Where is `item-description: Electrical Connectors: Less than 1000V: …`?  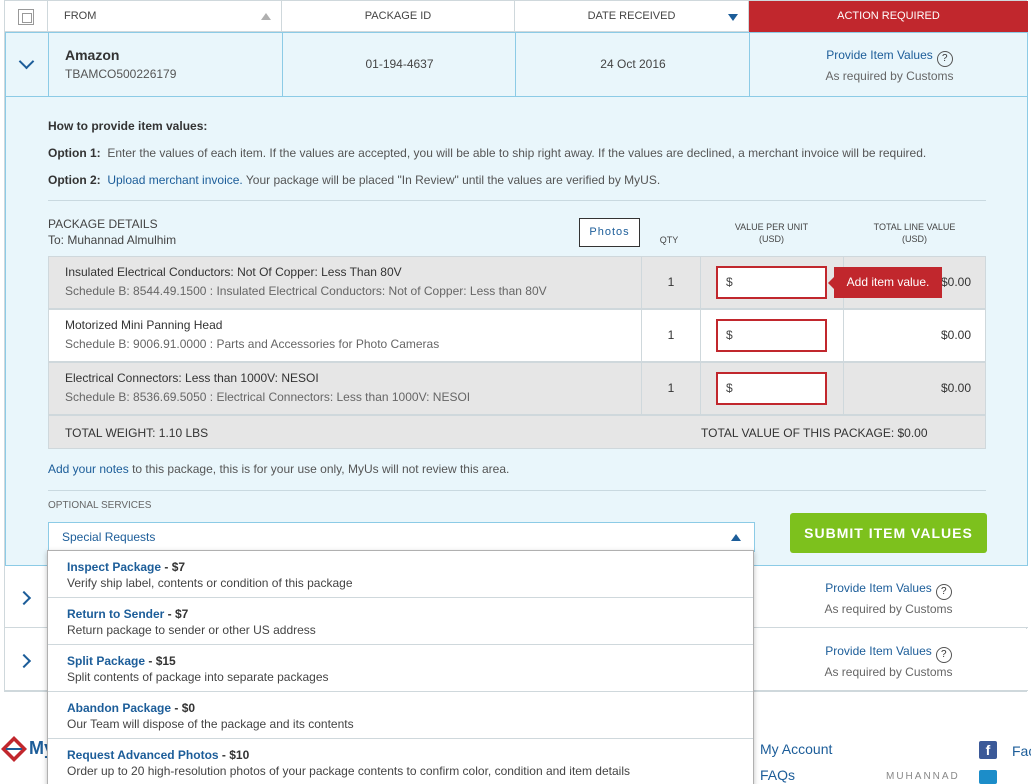
item-description: Electrical Connectors: Less than 1000V: … is located at coordinates (192, 378).